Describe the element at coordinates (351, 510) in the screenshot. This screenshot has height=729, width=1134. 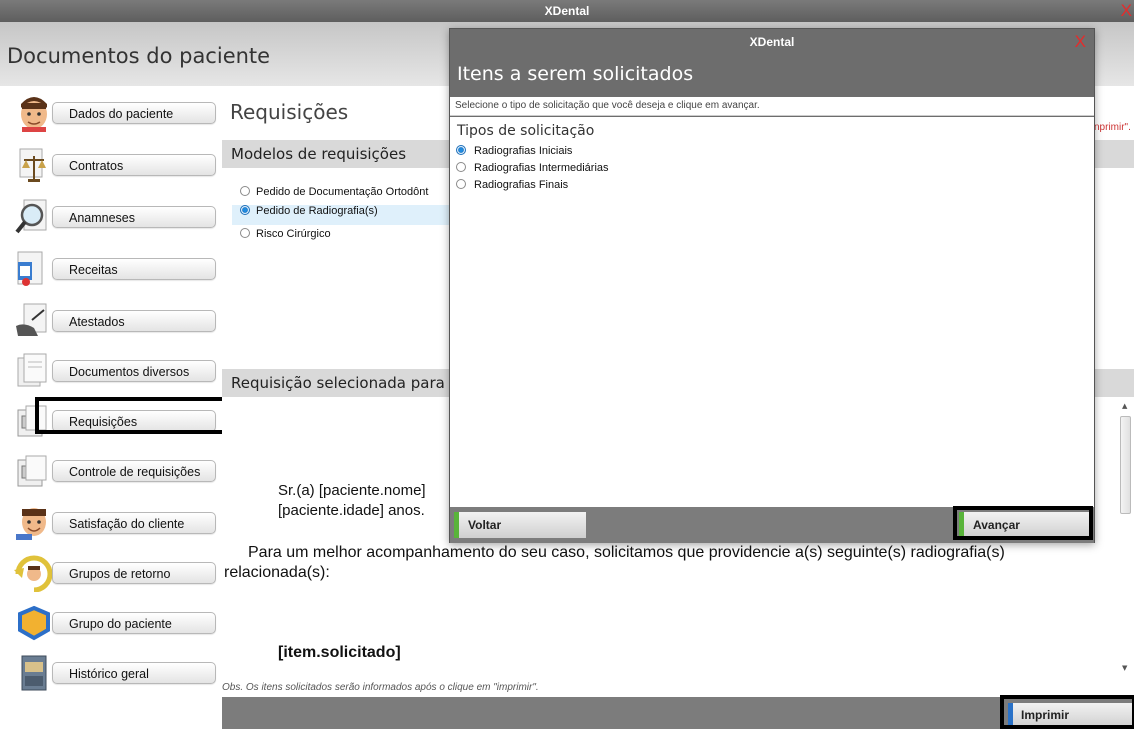
I see `doc-line-2: [paciente.idade] anos.` at that location.